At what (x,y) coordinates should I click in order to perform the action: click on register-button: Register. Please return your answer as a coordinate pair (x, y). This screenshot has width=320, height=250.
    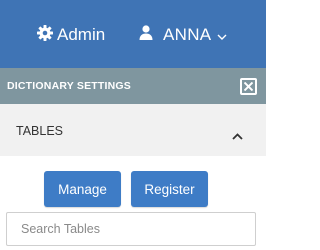
    Looking at the image, I should click on (169, 189).